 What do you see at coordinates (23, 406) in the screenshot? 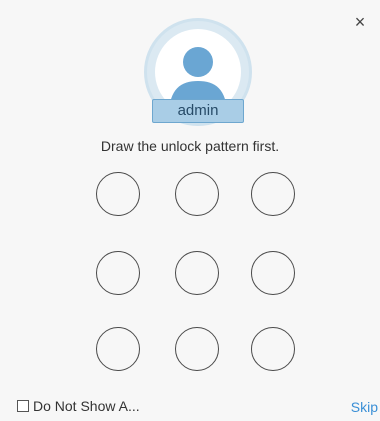
I see `checkbox-box` at bounding box center [23, 406].